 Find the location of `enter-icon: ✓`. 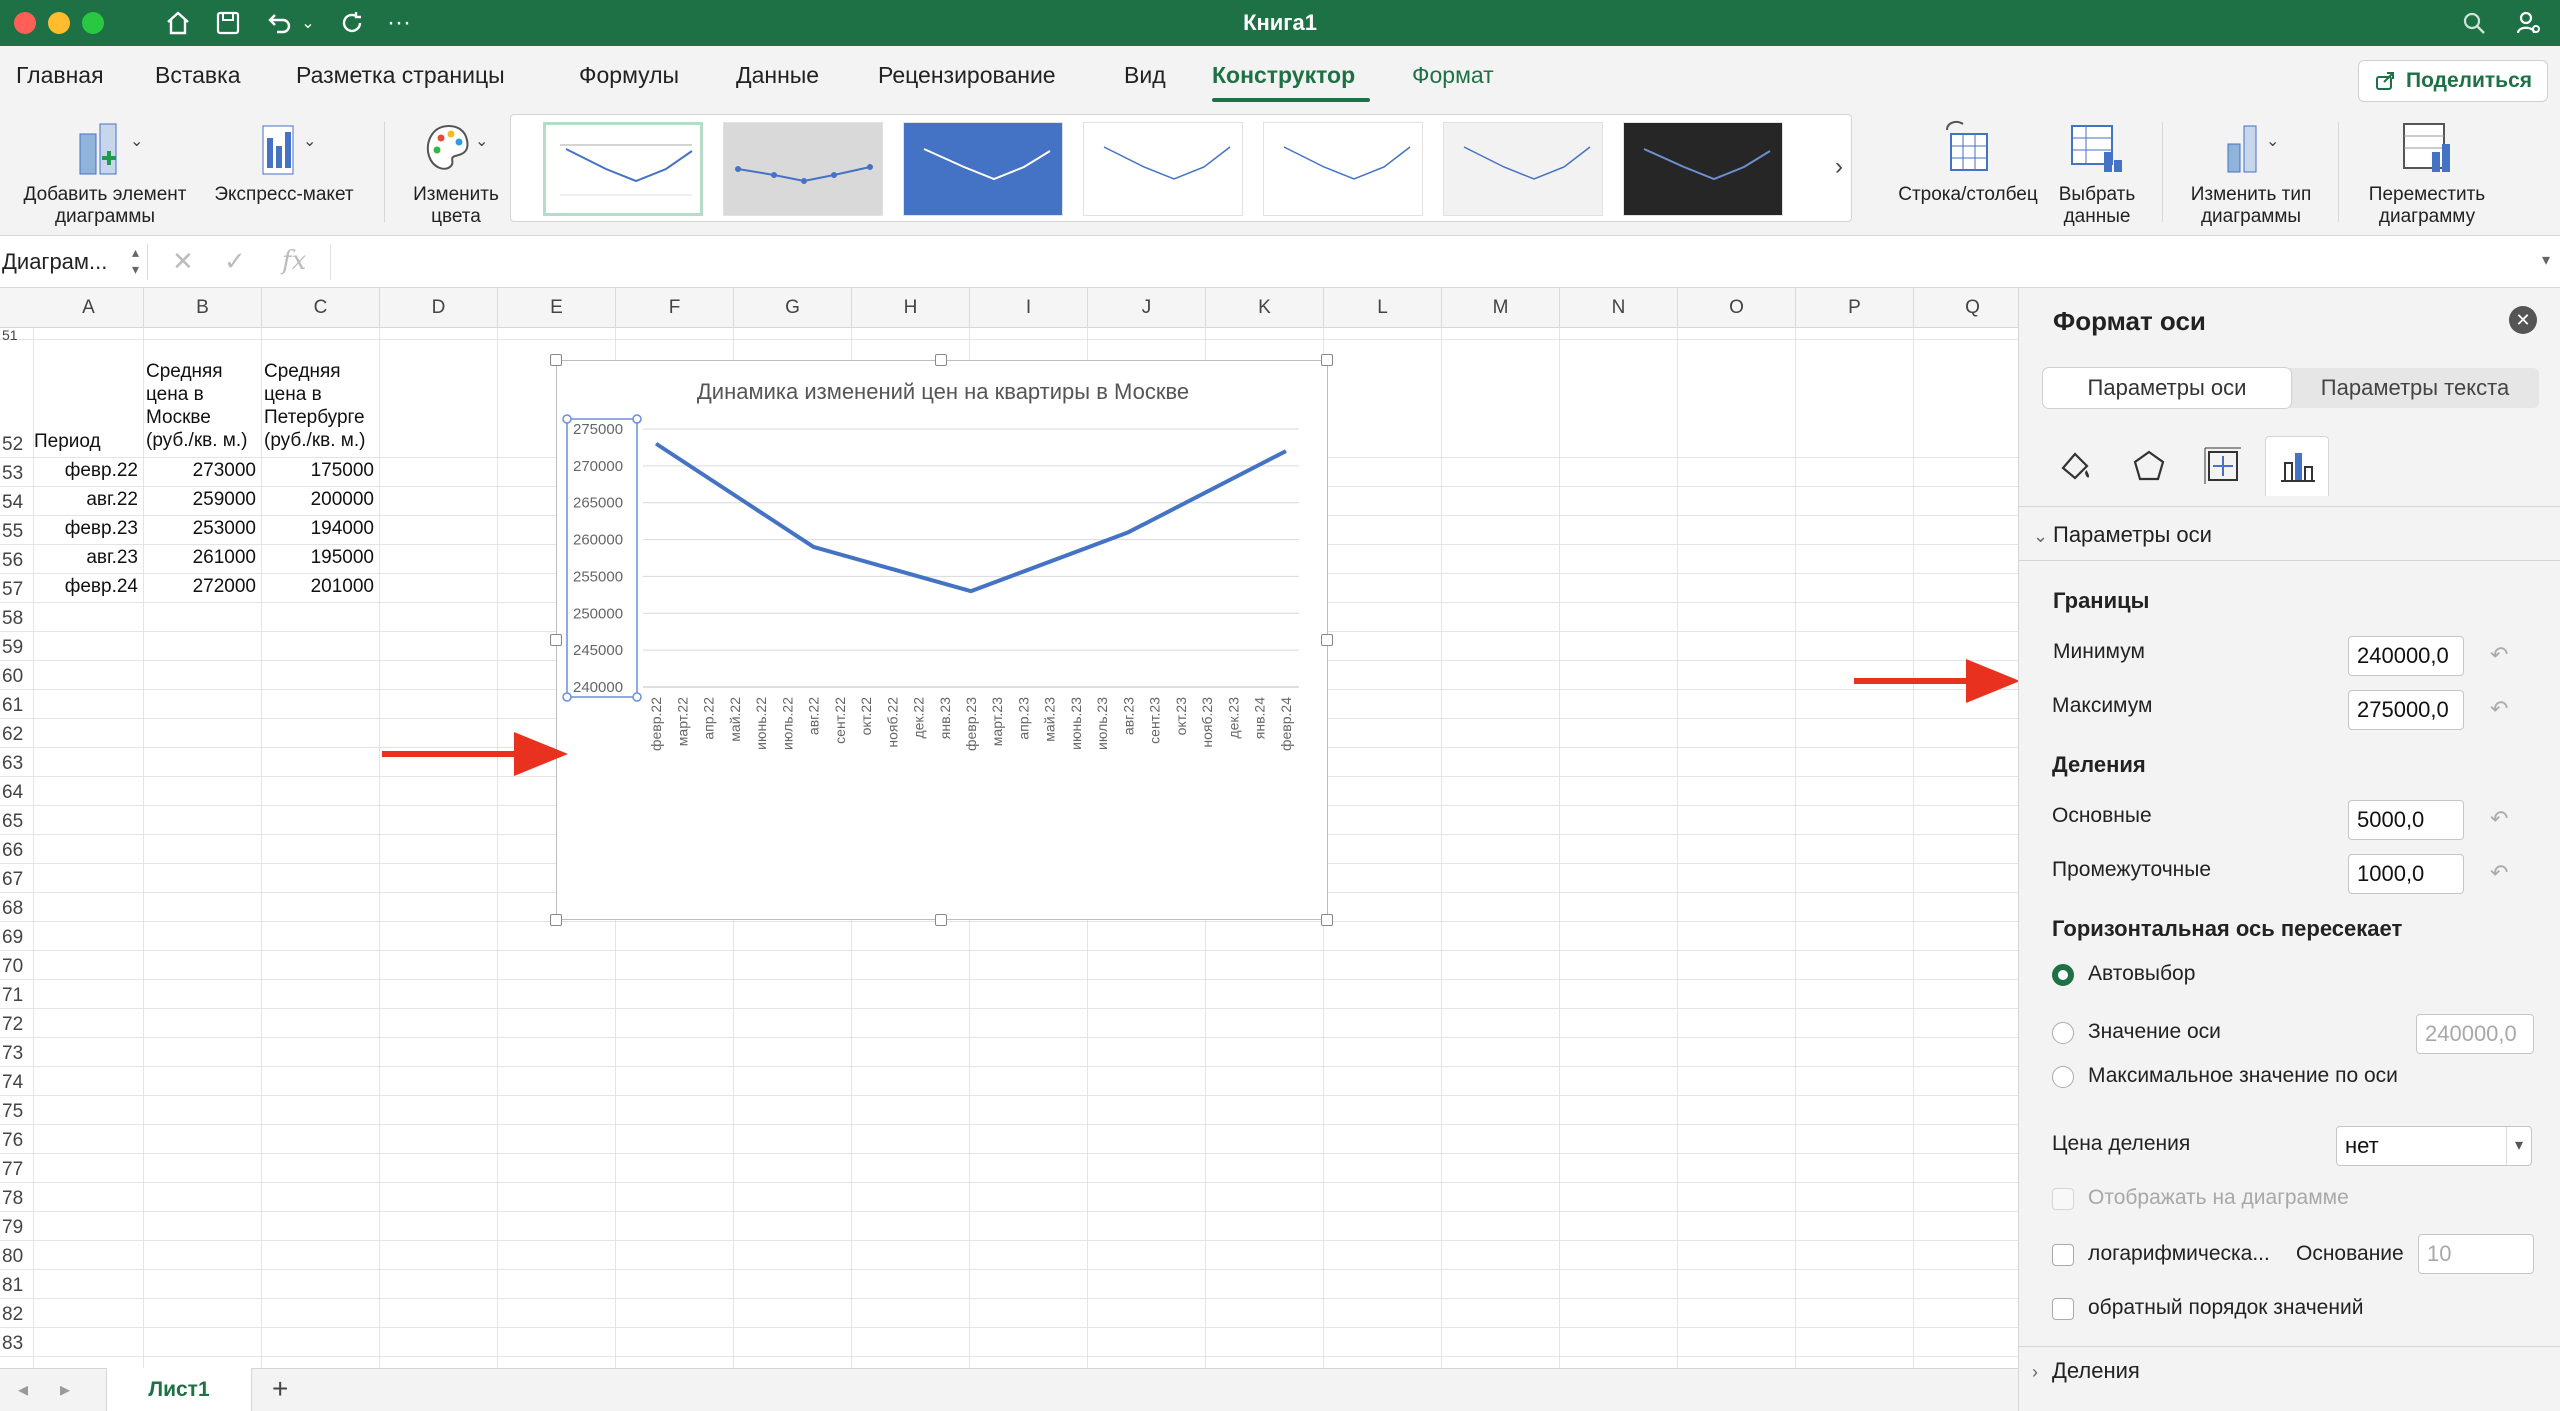

enter-icon: ✓ is located at coordinates (235, 261).